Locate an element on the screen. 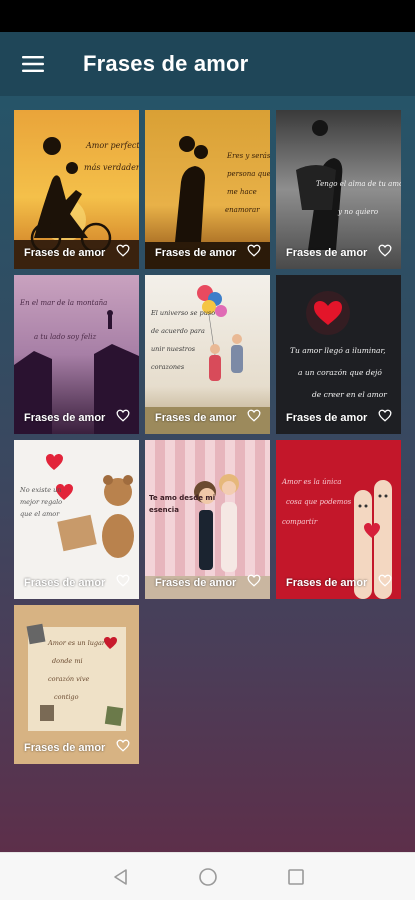 Image resolution: width=415 pixels, height=900 pixels. hamburger-menu-icon is located at coordinates (33, 64).